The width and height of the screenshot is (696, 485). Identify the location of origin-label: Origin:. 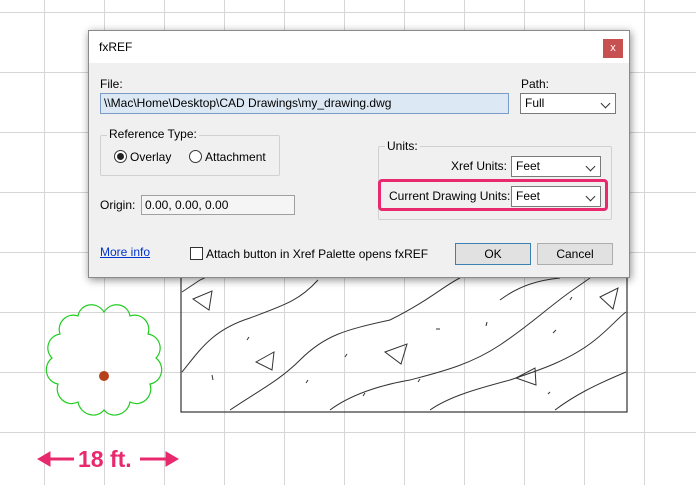
(118, 205).